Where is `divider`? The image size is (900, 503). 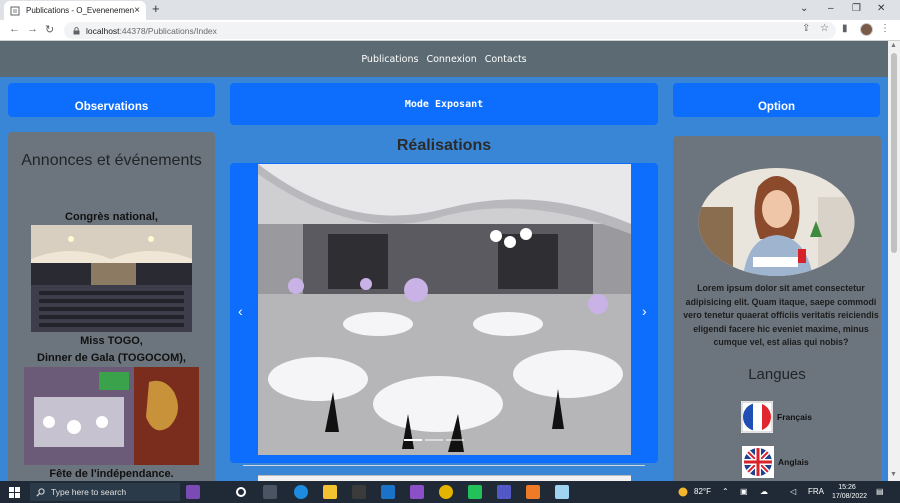 divider is located at coordinates (444, 465).